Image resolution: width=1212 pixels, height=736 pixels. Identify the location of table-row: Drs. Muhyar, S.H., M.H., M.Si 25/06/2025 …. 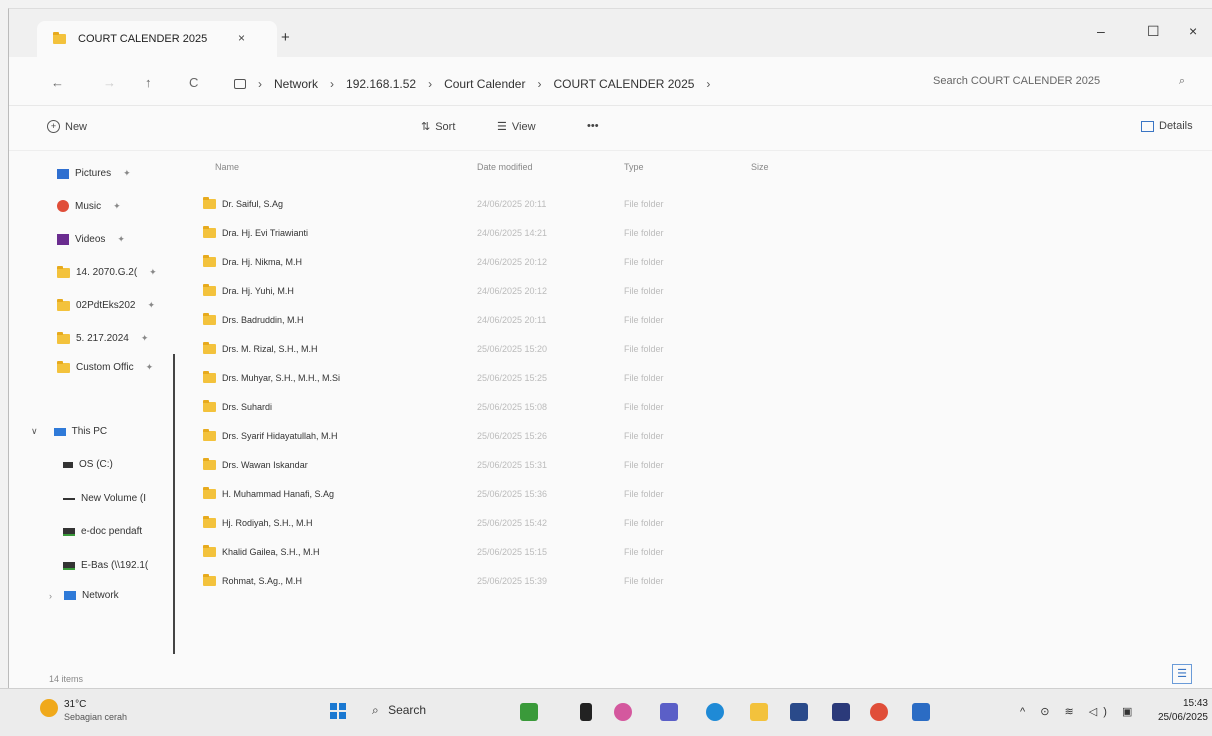
(499, 379).